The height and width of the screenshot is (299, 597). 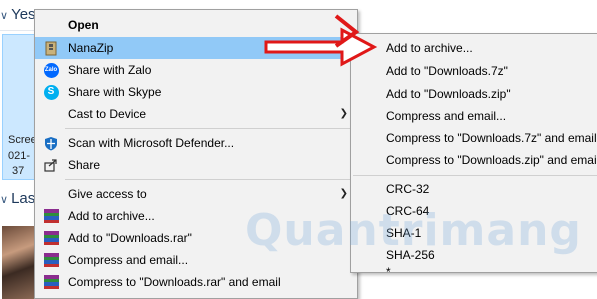 I want to click on file-thumbnail-image, so click(x=19, y=262).